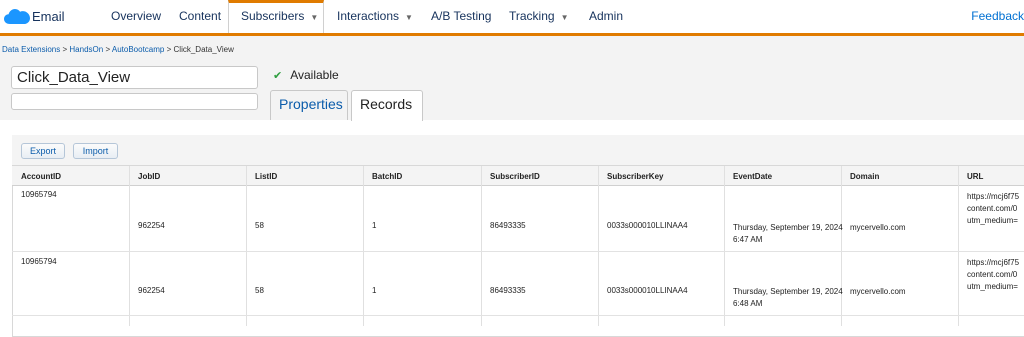 This screenshot has height=337, width=1024. I want to click on salesforce-cloud-icon, so click(17, 19).